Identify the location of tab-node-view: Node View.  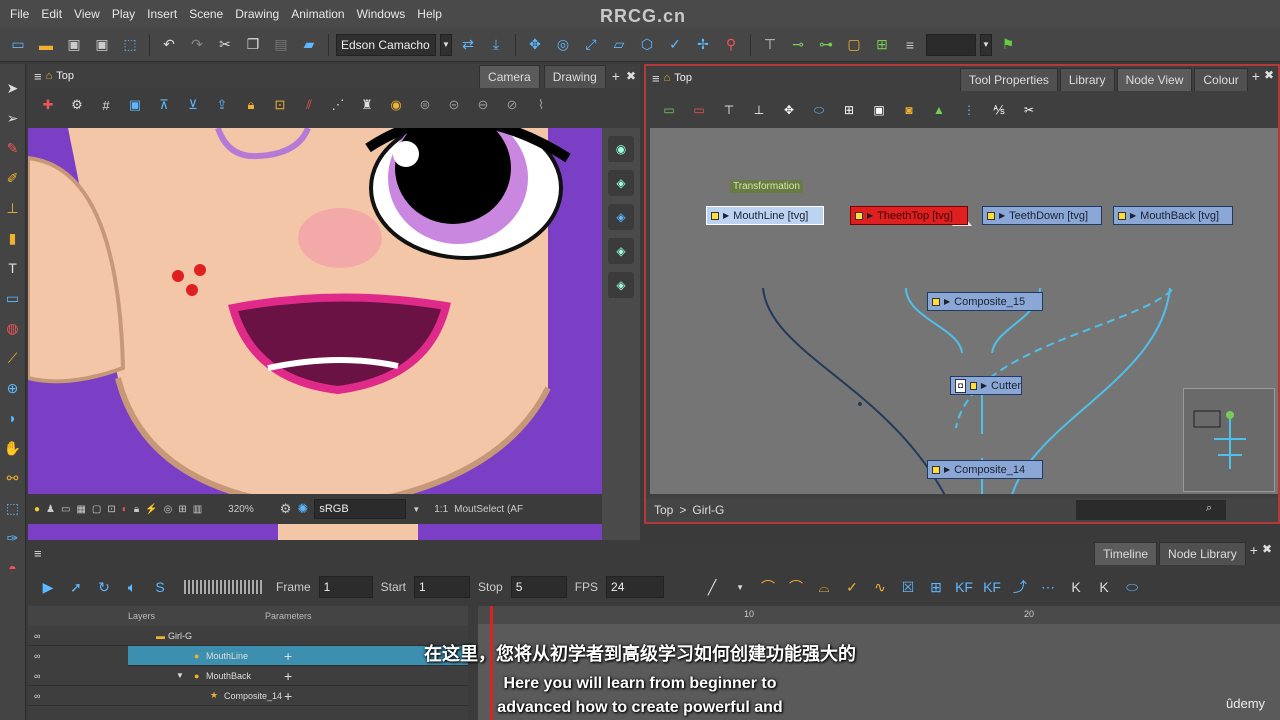
(1154, 79).